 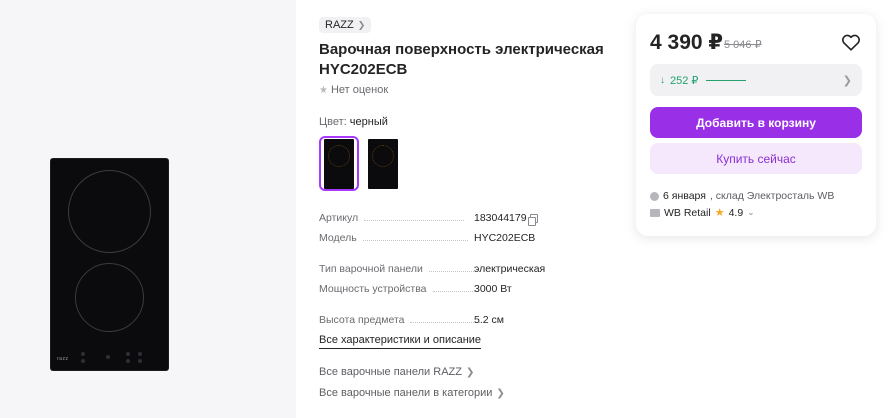 I want to click on seller-info: WB Retail ★ 4.9 ⌄, so click(x=702, y=212).